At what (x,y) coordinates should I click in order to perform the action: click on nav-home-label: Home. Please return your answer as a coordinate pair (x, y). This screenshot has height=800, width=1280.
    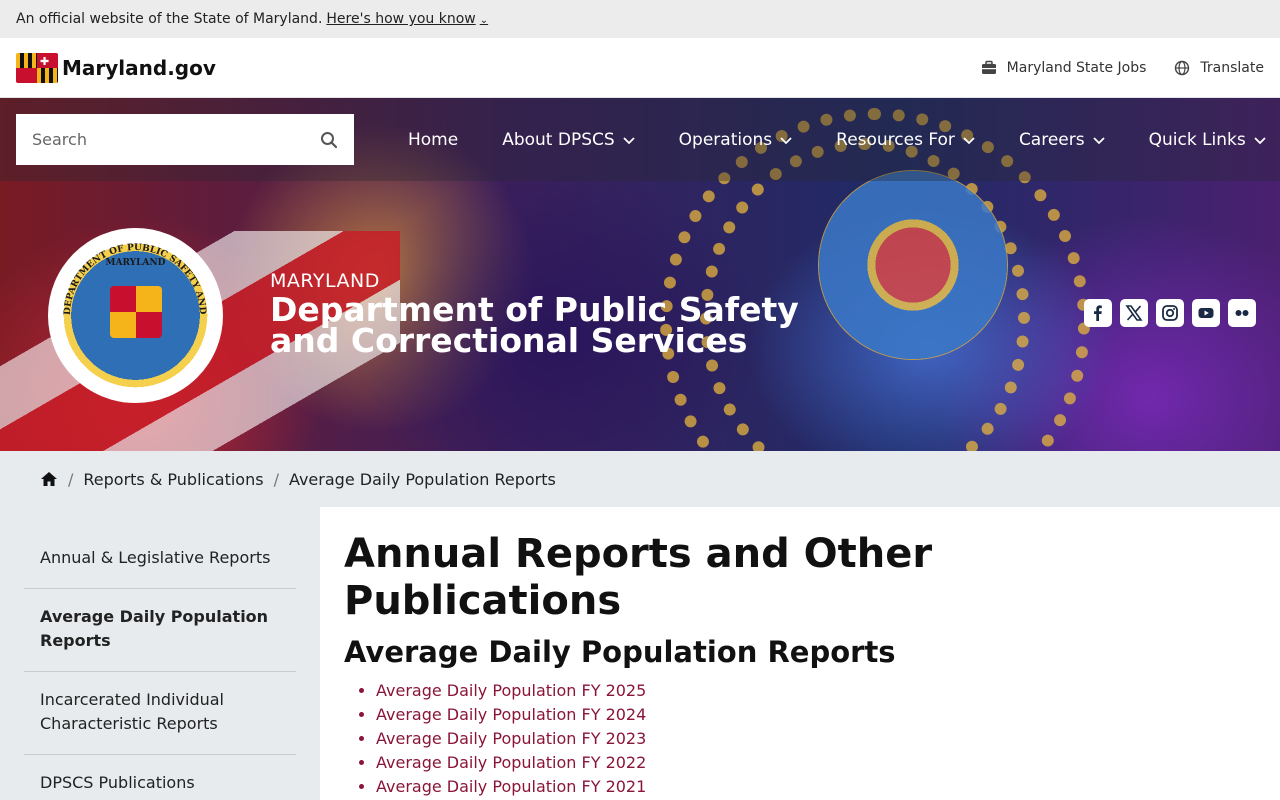
    Looking at the image, I should click on (433, 139).